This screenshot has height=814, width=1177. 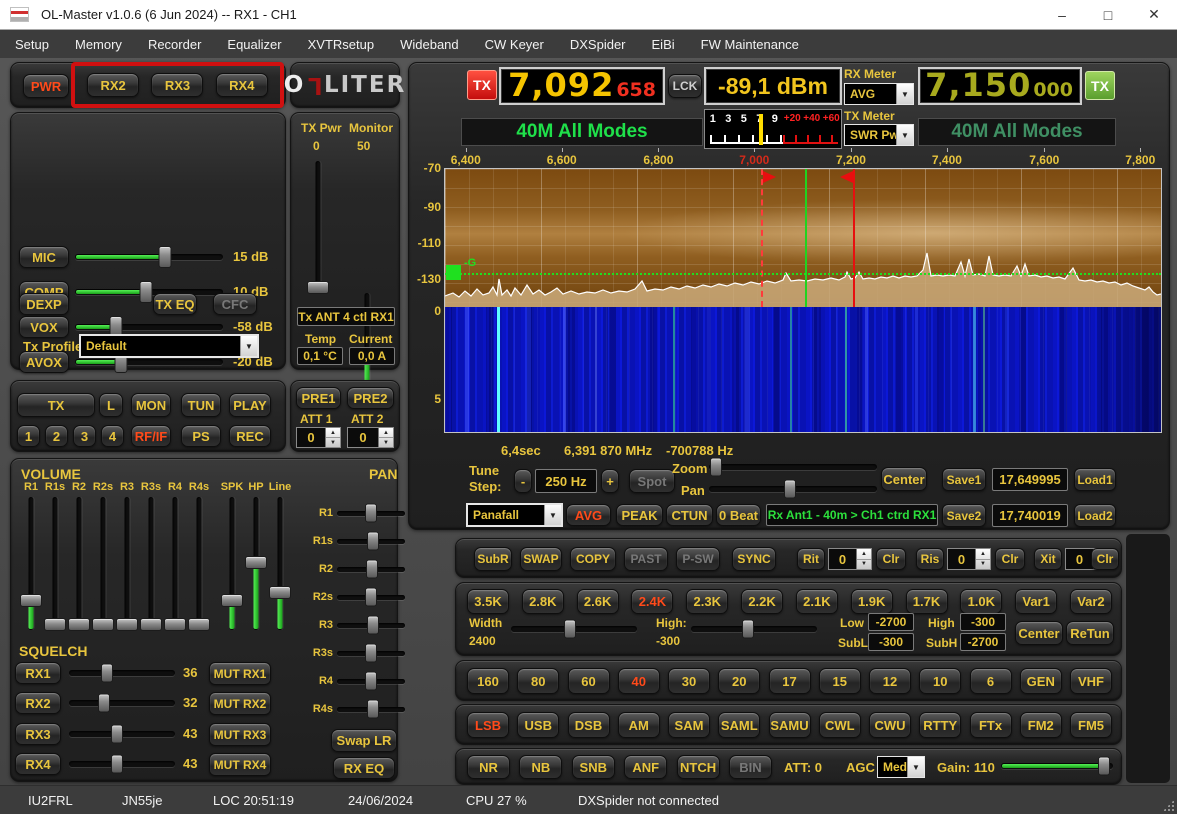 I want to click on mode-button: FTx, so click(x=990, y=725).